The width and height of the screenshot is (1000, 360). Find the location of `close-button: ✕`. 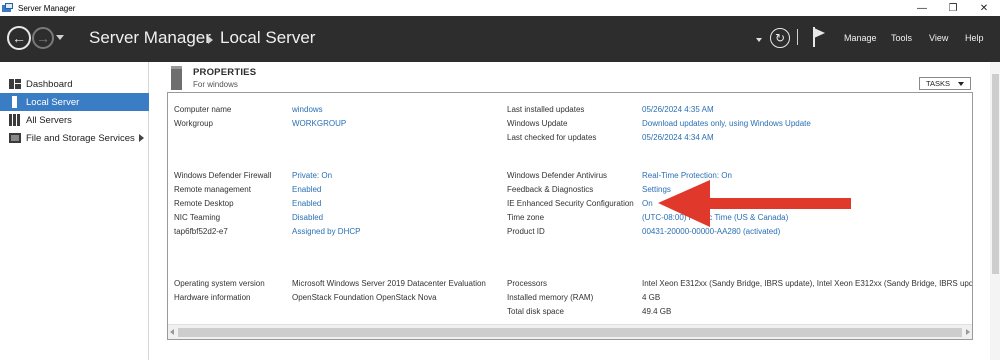

close-button: ✕ is located at coordinates (984, 8).